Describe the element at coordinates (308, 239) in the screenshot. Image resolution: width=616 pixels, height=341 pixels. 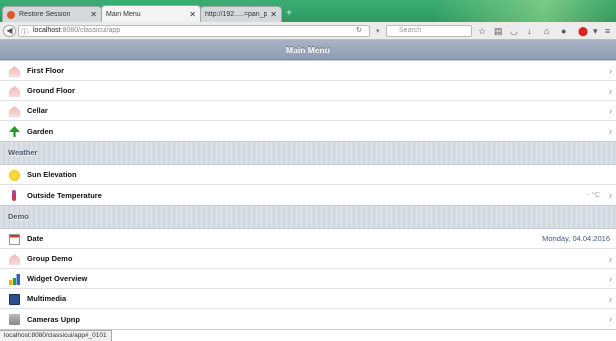
I see `list-item: Date Monday, 04.04.2016` at that location.